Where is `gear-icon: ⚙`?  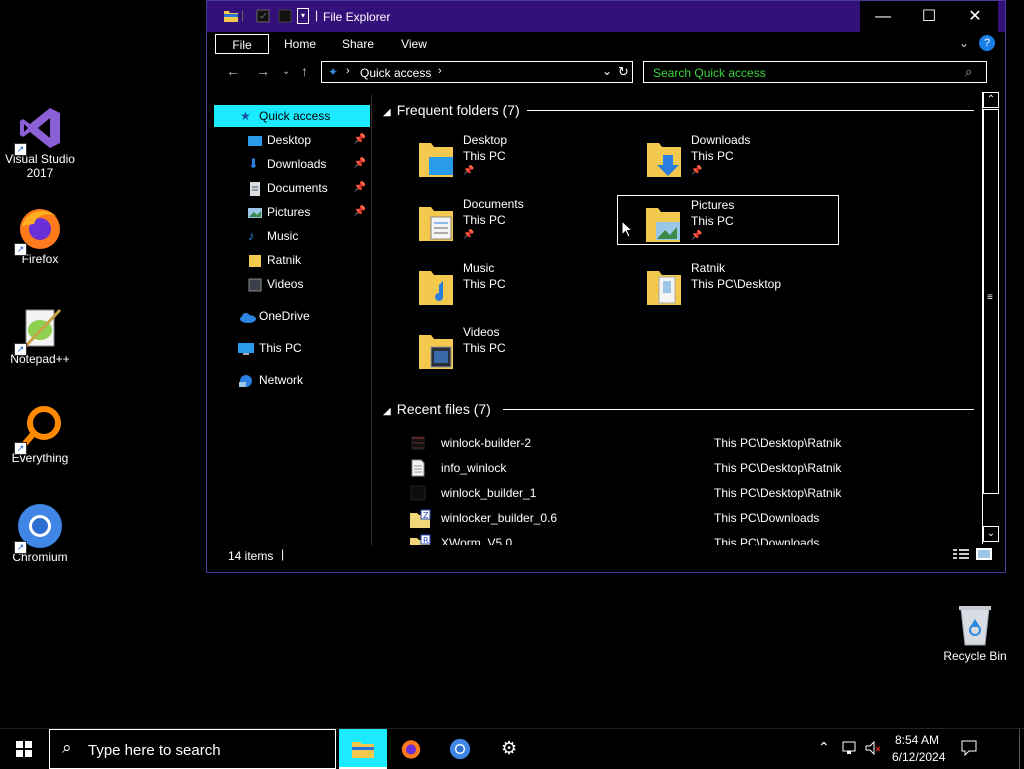
gear-icon: ⚙ is located at coordinates (509, 748).